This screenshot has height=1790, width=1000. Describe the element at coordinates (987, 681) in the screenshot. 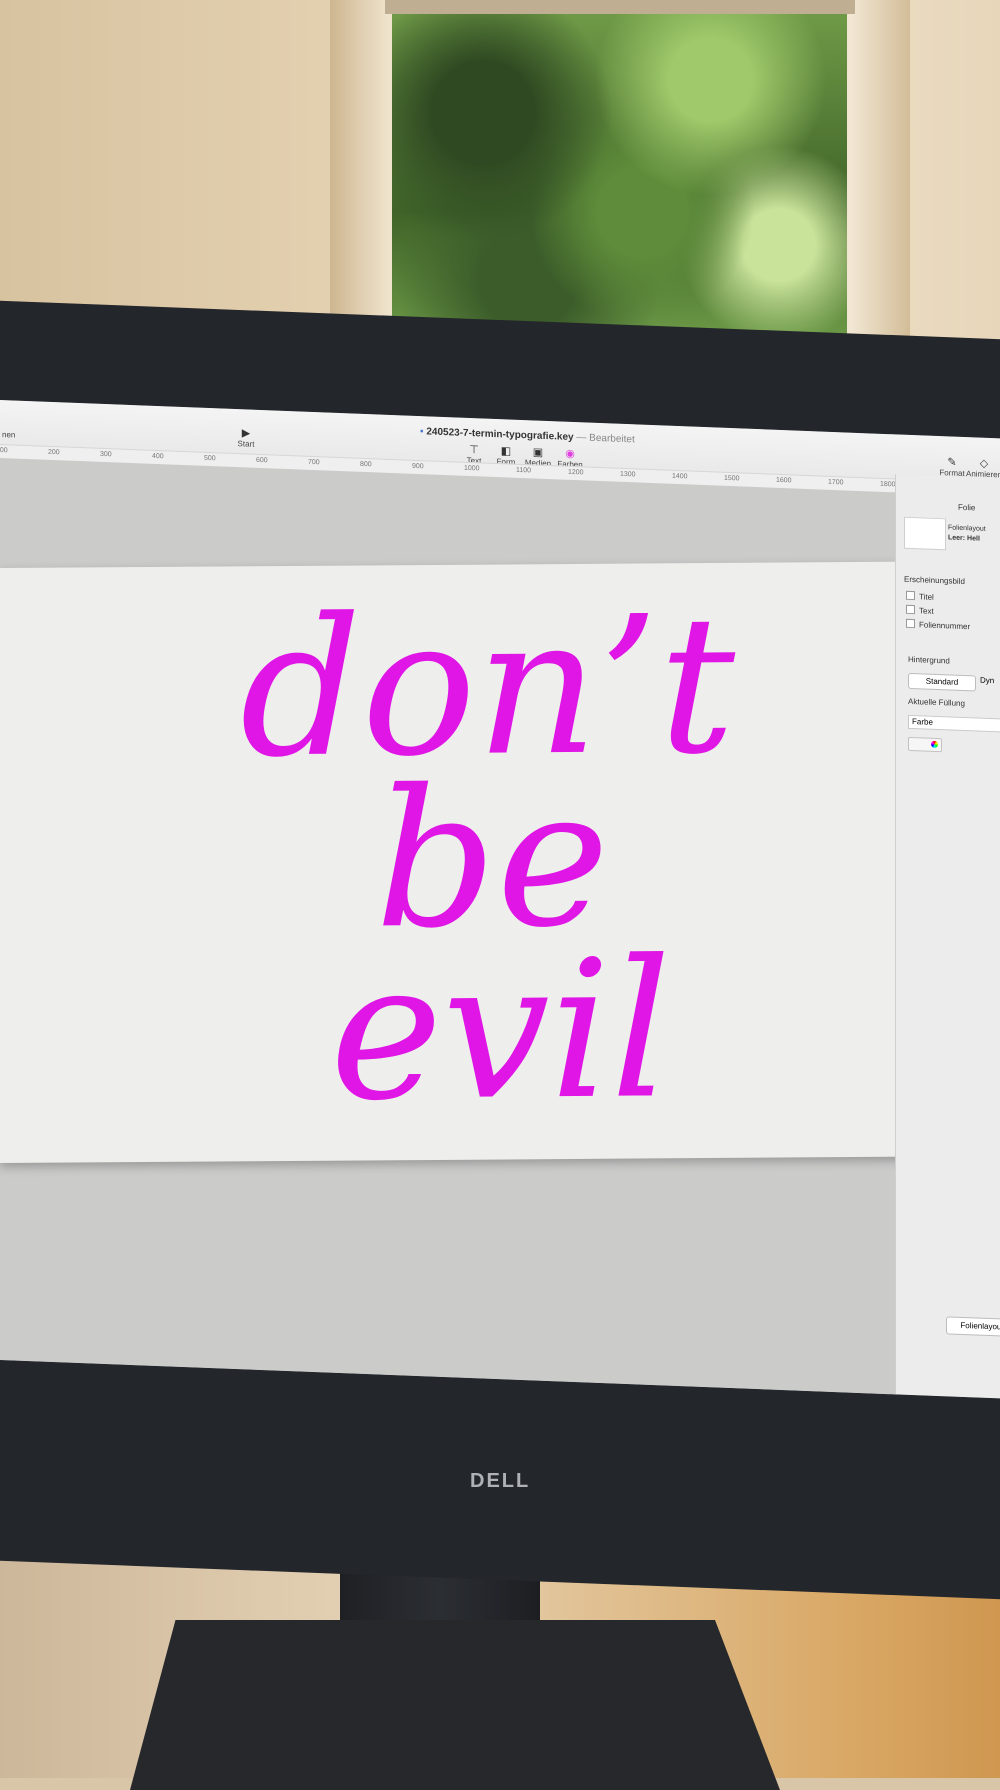

I see `background-dynamic-segment: Dyn` at that location.